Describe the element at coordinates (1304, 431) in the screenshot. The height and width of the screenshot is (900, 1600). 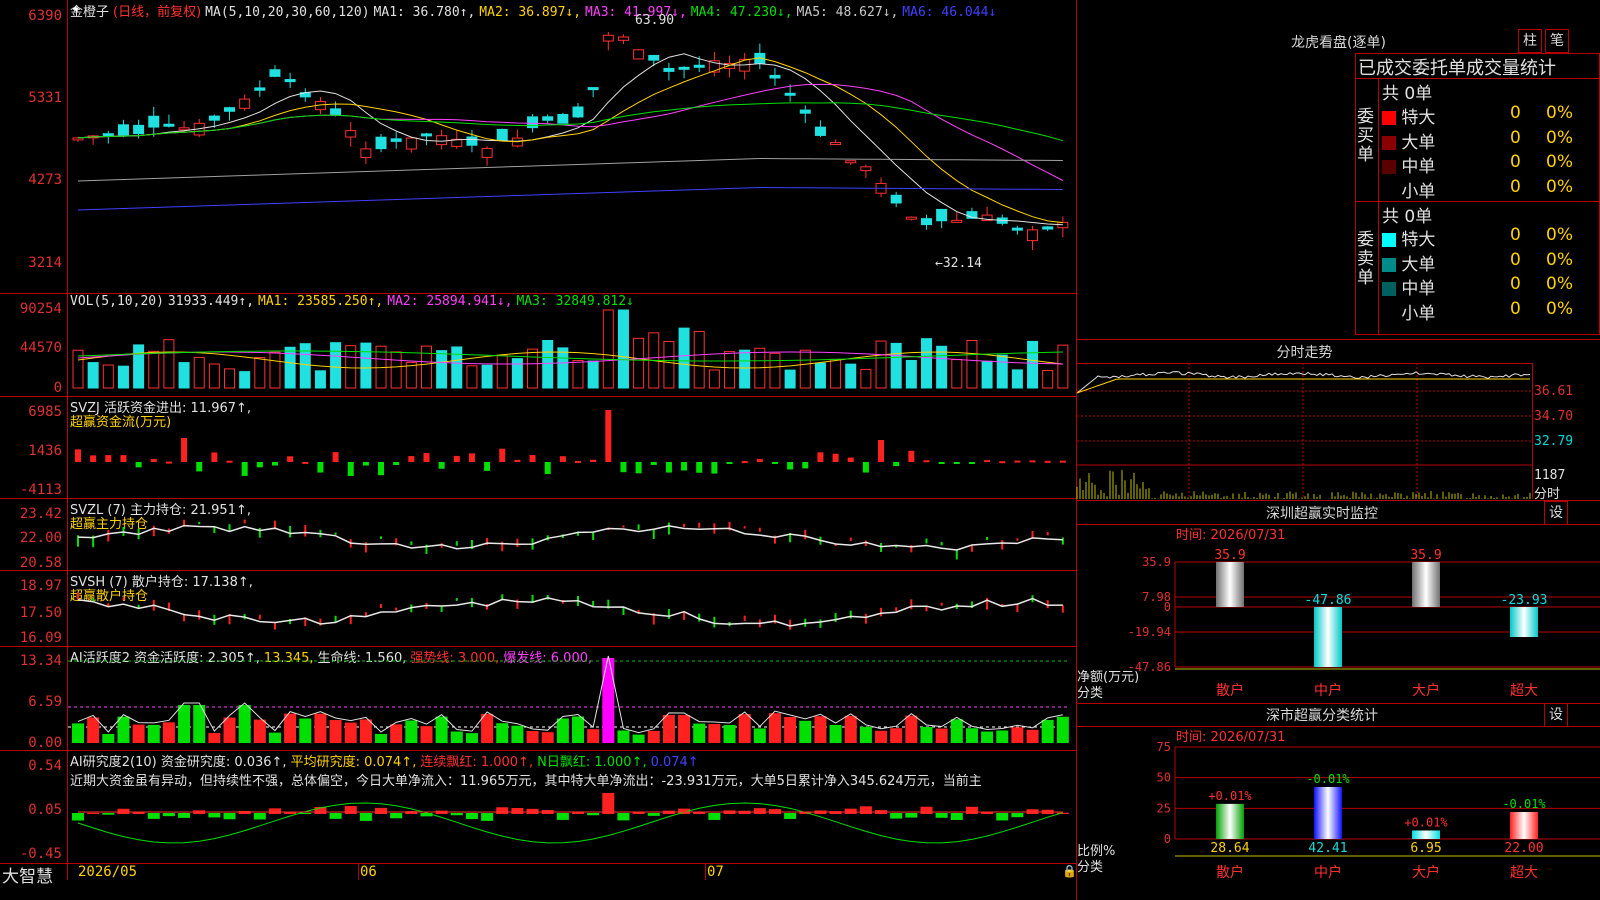
I see `intraday-chart` at that location.